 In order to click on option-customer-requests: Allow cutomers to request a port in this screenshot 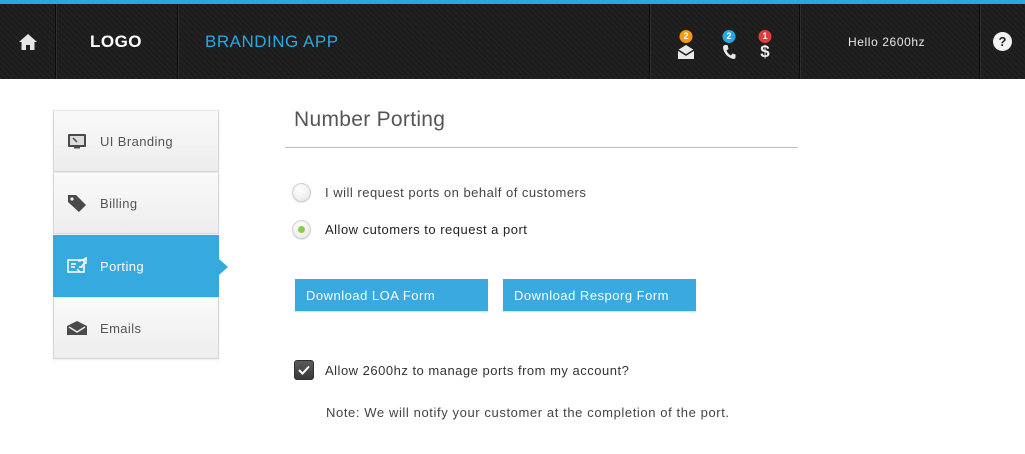, I will do `click(409, 229)`.